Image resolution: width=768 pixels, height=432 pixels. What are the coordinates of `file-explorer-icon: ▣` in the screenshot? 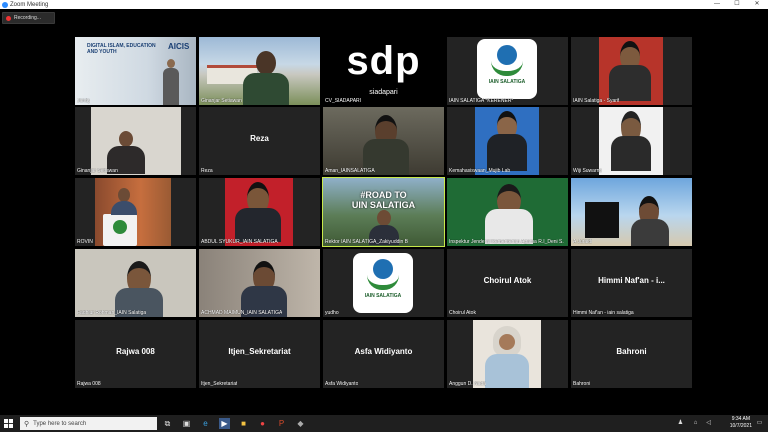 It's located at (186, 423).